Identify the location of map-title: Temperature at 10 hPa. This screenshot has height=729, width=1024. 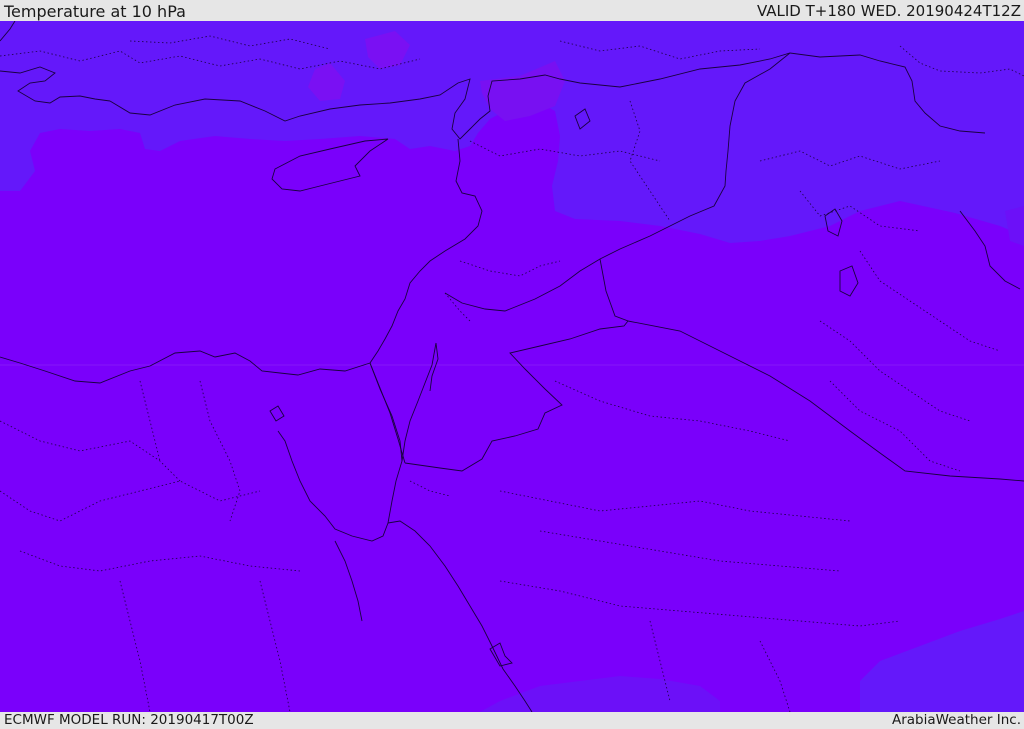
(95, 11).